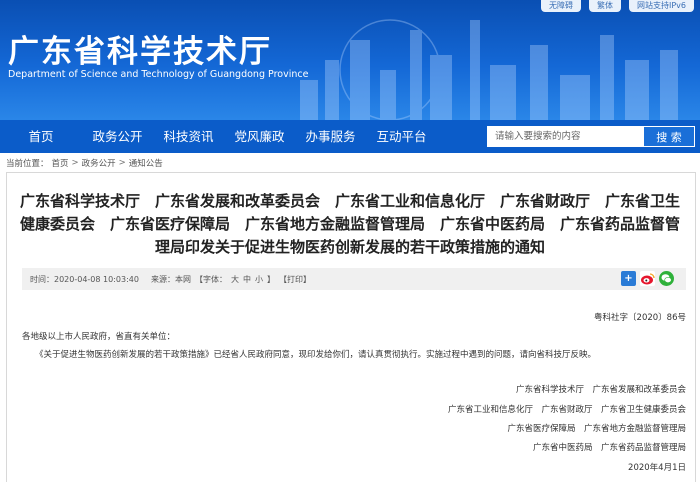 The image size is (700, 482). I want to click on top-utility-links: 无障碍 繁体 网站支持IPv6, so click(617, 6).